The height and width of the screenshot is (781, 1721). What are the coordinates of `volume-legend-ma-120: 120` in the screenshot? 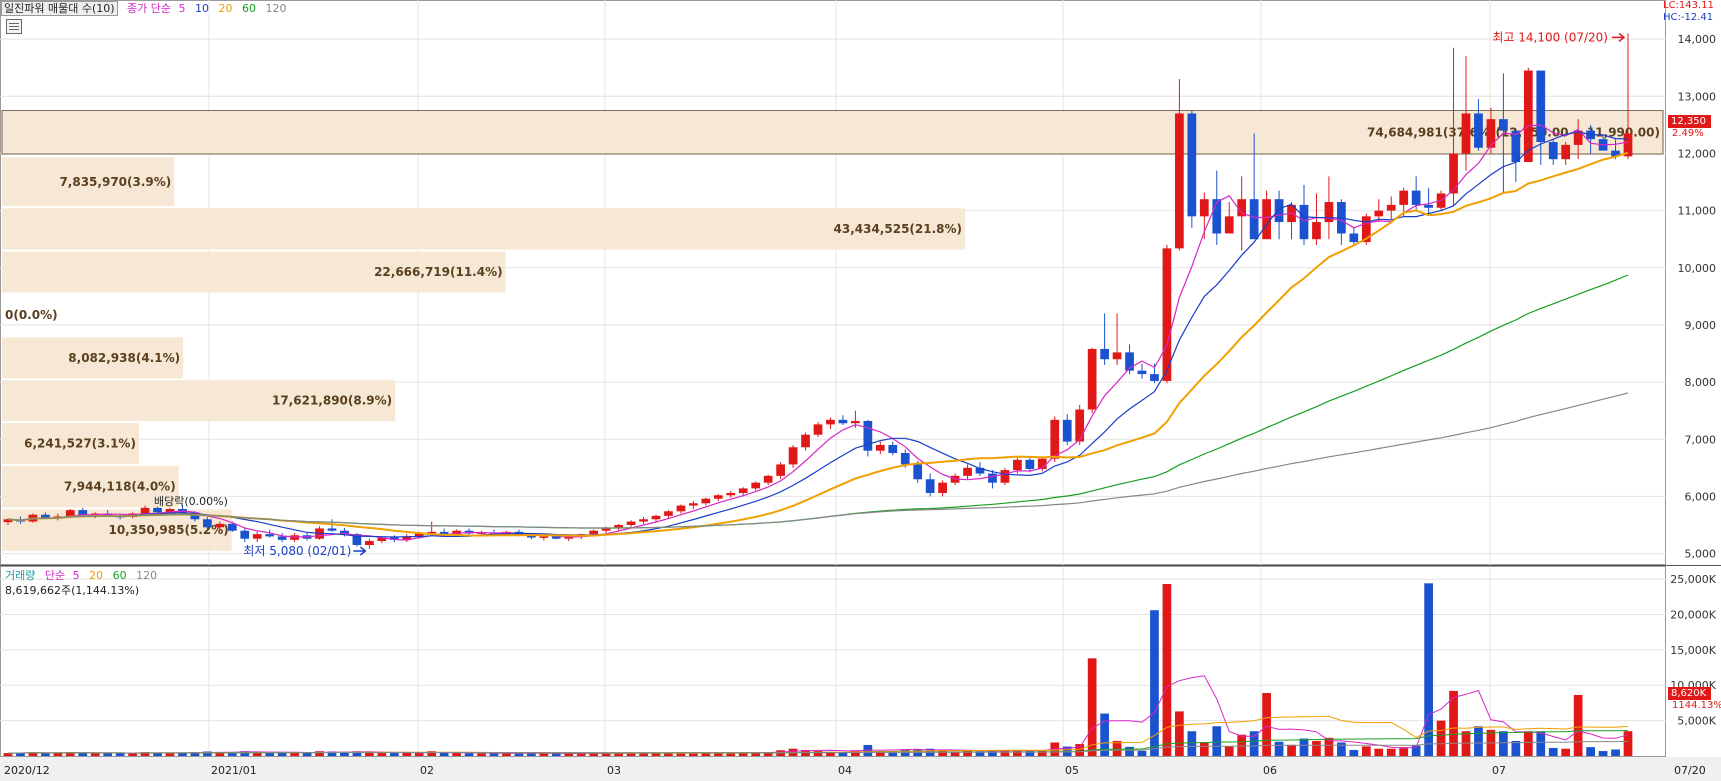 It's located at (147, 575).